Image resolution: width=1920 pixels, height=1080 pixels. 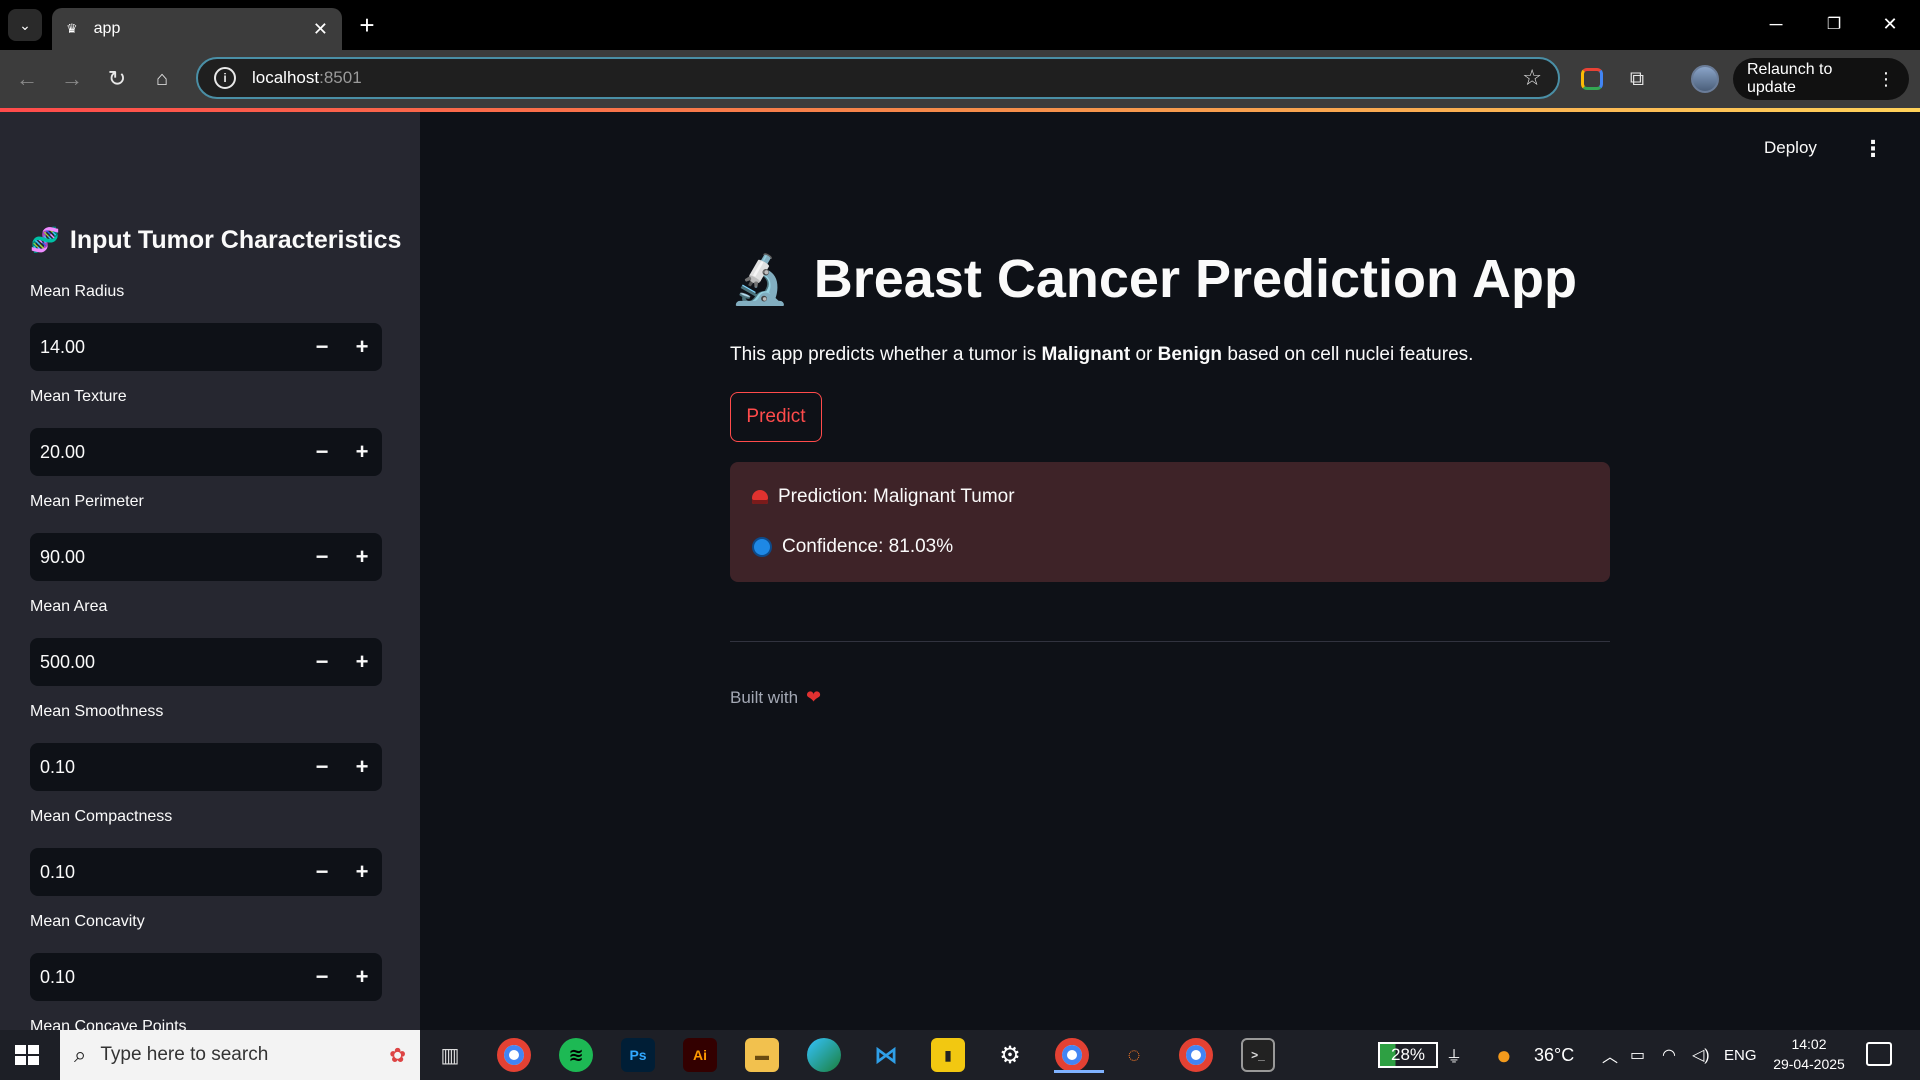 I want to click on settings-gear-icon: ⚙, so click(x=1010, y=1055).